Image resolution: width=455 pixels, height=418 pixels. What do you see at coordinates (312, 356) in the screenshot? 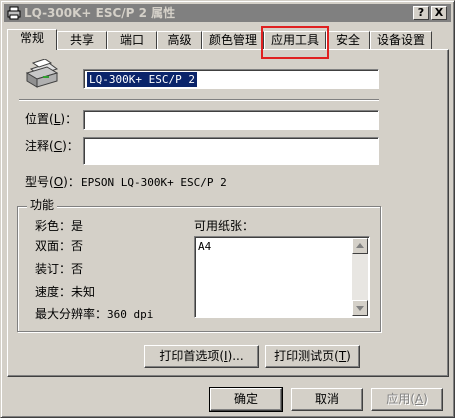
I see `print-test-page-button: 打印测试页(T)` at bounding box center [312, 356].